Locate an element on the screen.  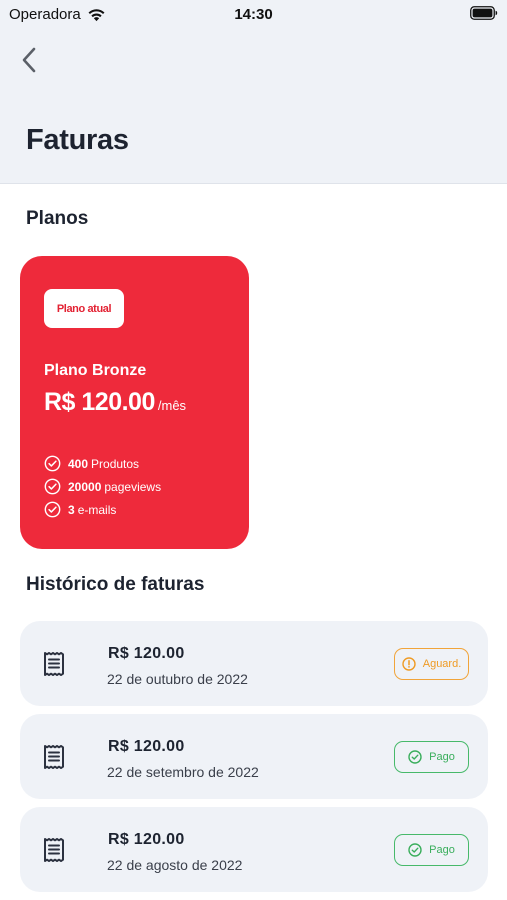
invoice-date: 22 de outubro de 2022 is located at coordinates (177, 679).